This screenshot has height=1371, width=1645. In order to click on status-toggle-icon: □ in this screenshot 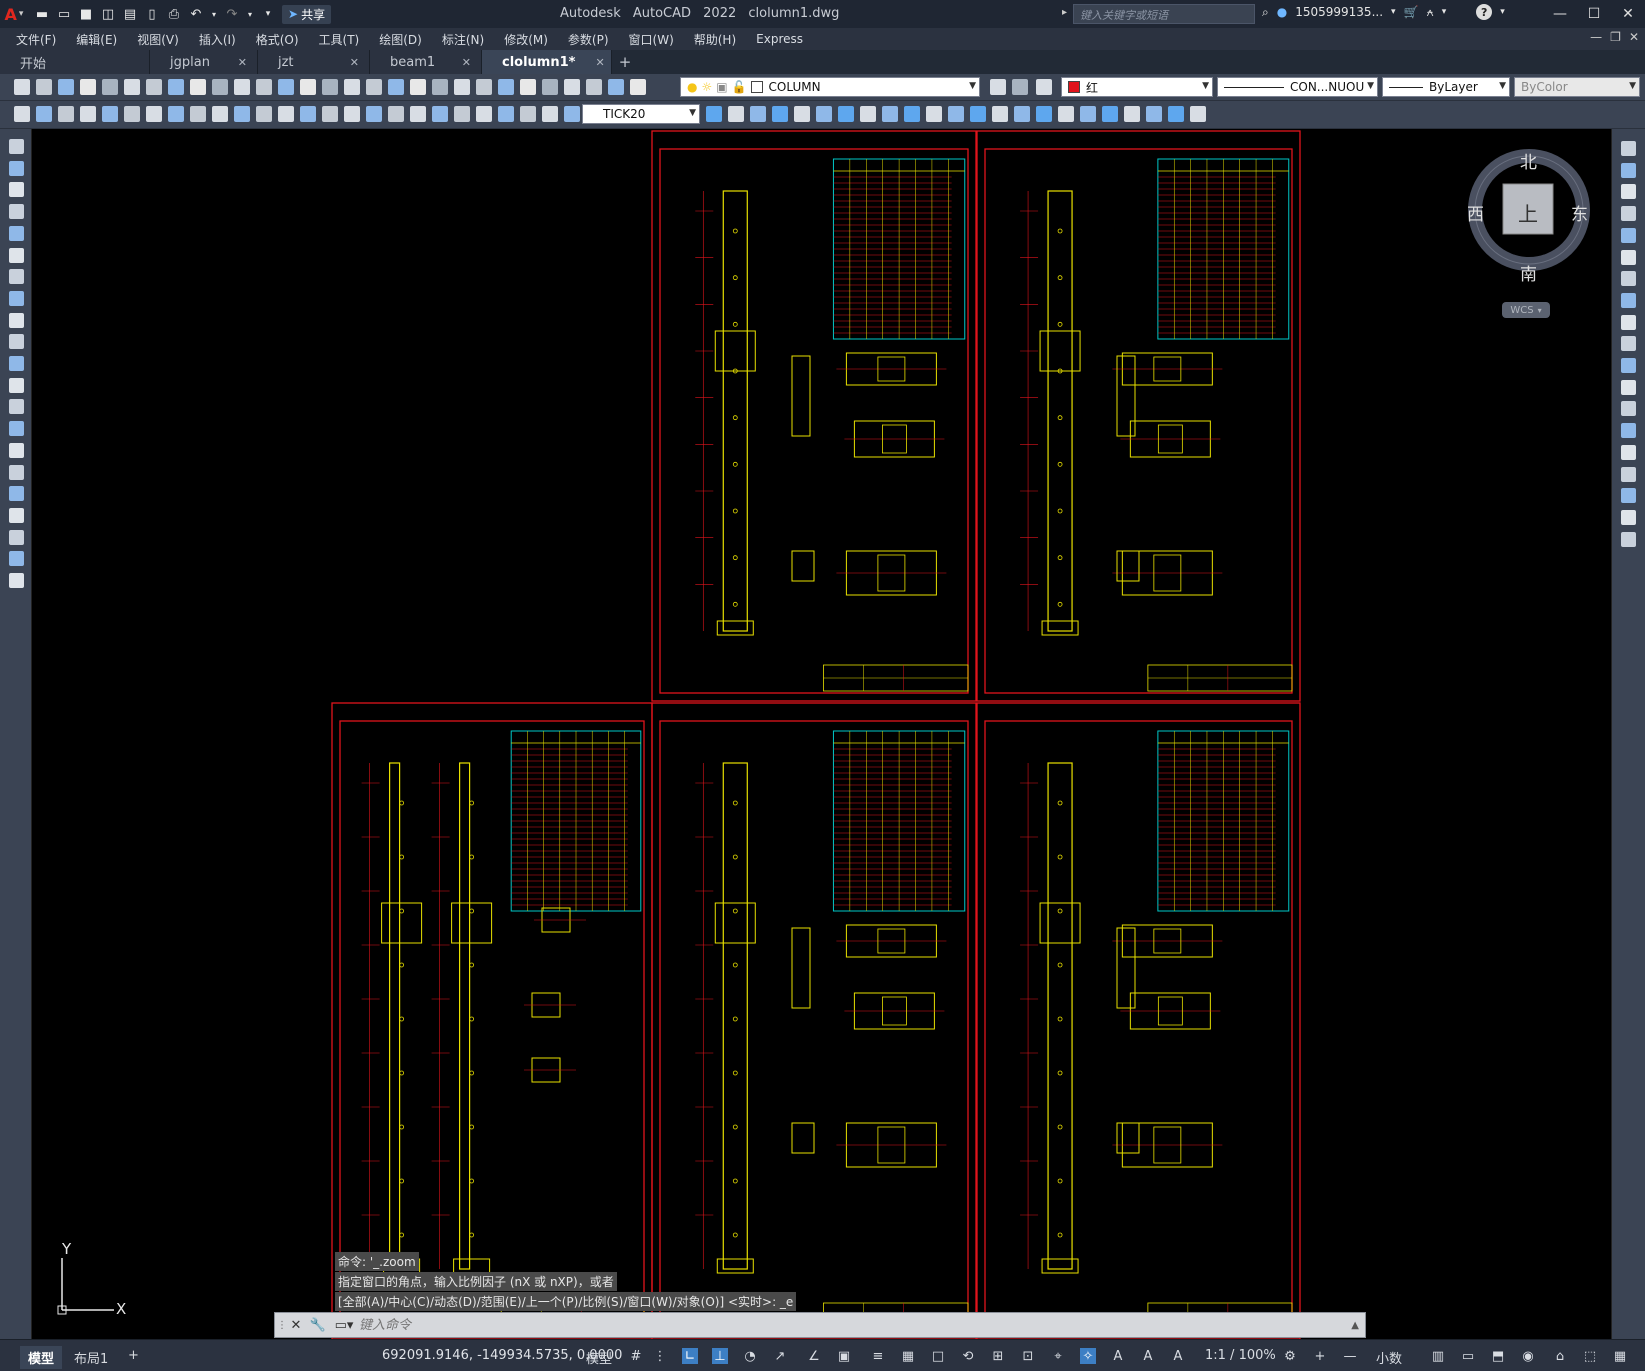, I will do `click(938, 1356)`.